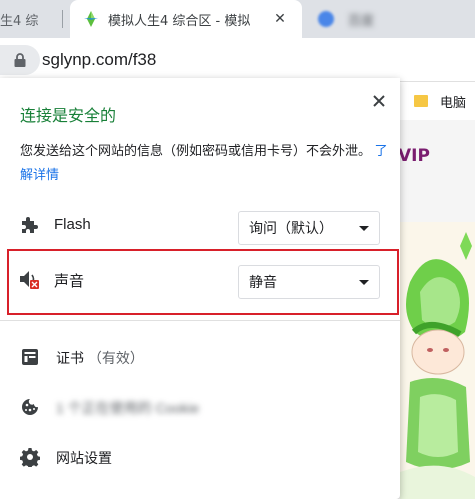  What do you see at coordinates (280, 19) in the screenshot?
I see `tab-close-icon: ✕` at bounding box center [280, 19].